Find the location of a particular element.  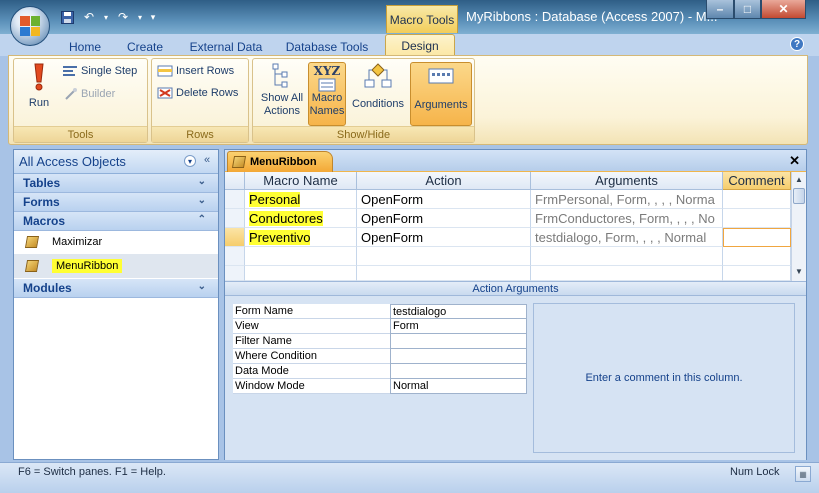

nav-section-modules: Modules ⌄ is located at coordinates (116, 288).